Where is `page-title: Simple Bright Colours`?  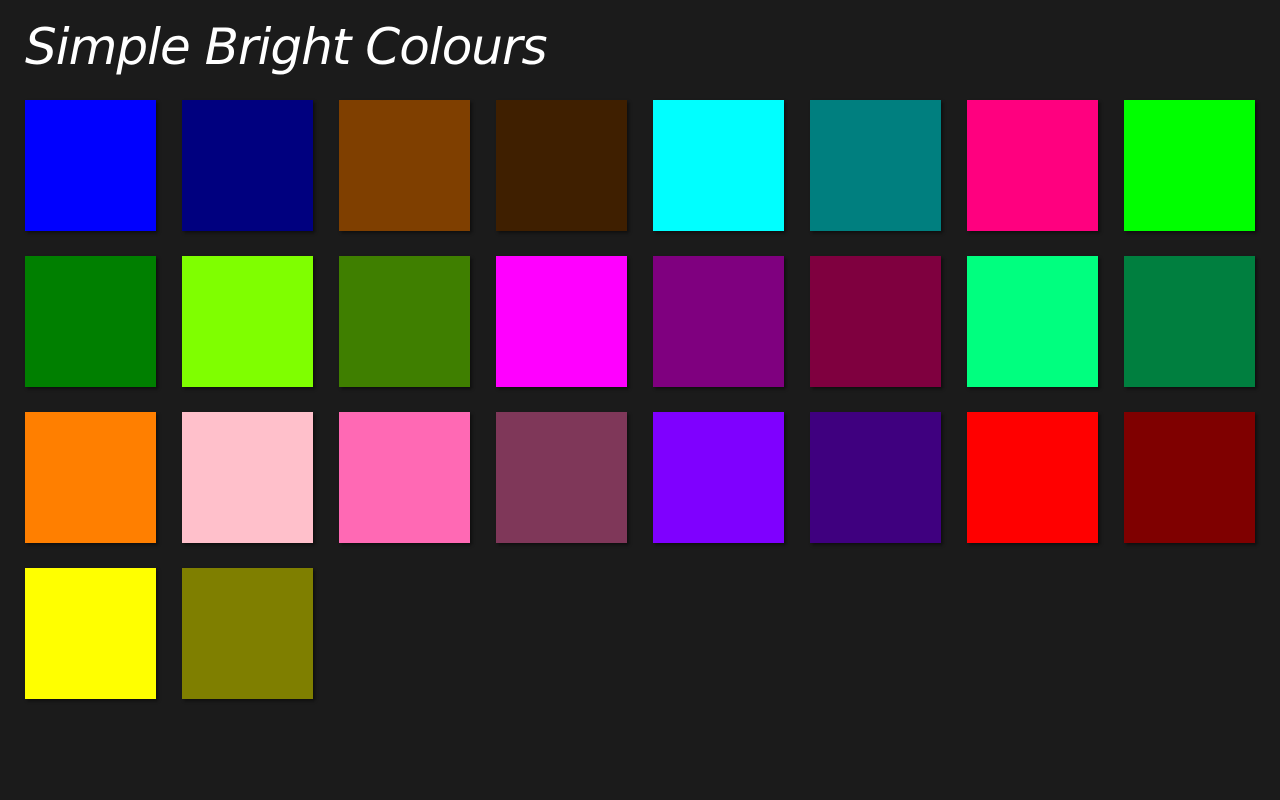 page-title: Simple Bright Colours is located at coordinates (286, 47).